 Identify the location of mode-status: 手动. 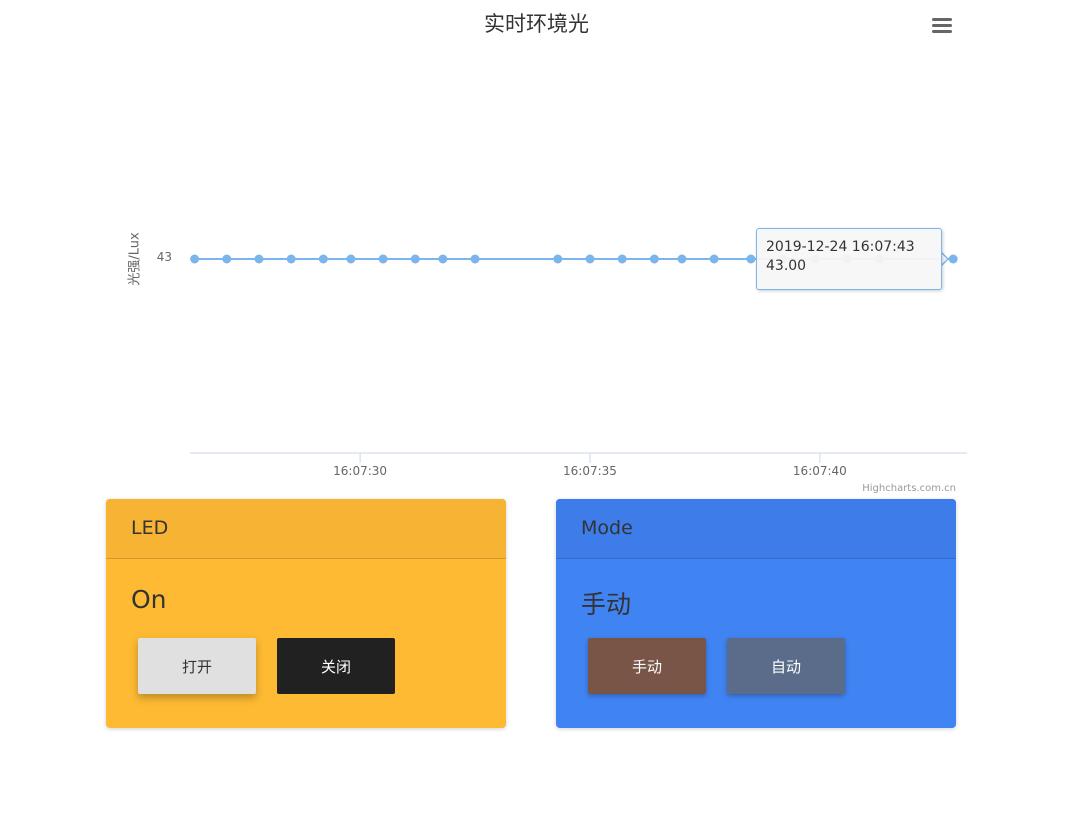
(606, 604).